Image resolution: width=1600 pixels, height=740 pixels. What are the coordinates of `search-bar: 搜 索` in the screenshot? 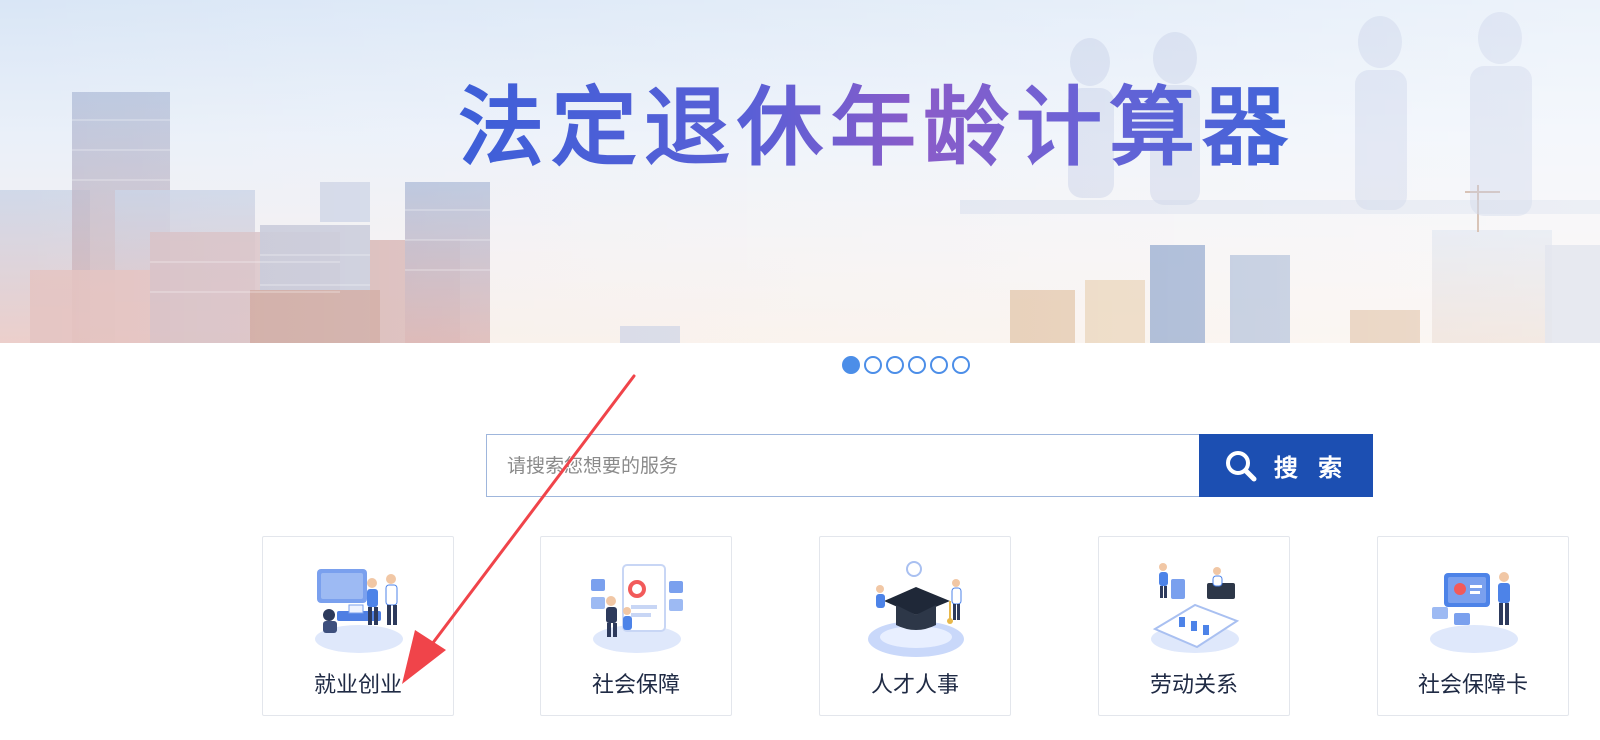 It's located at (929, 465).